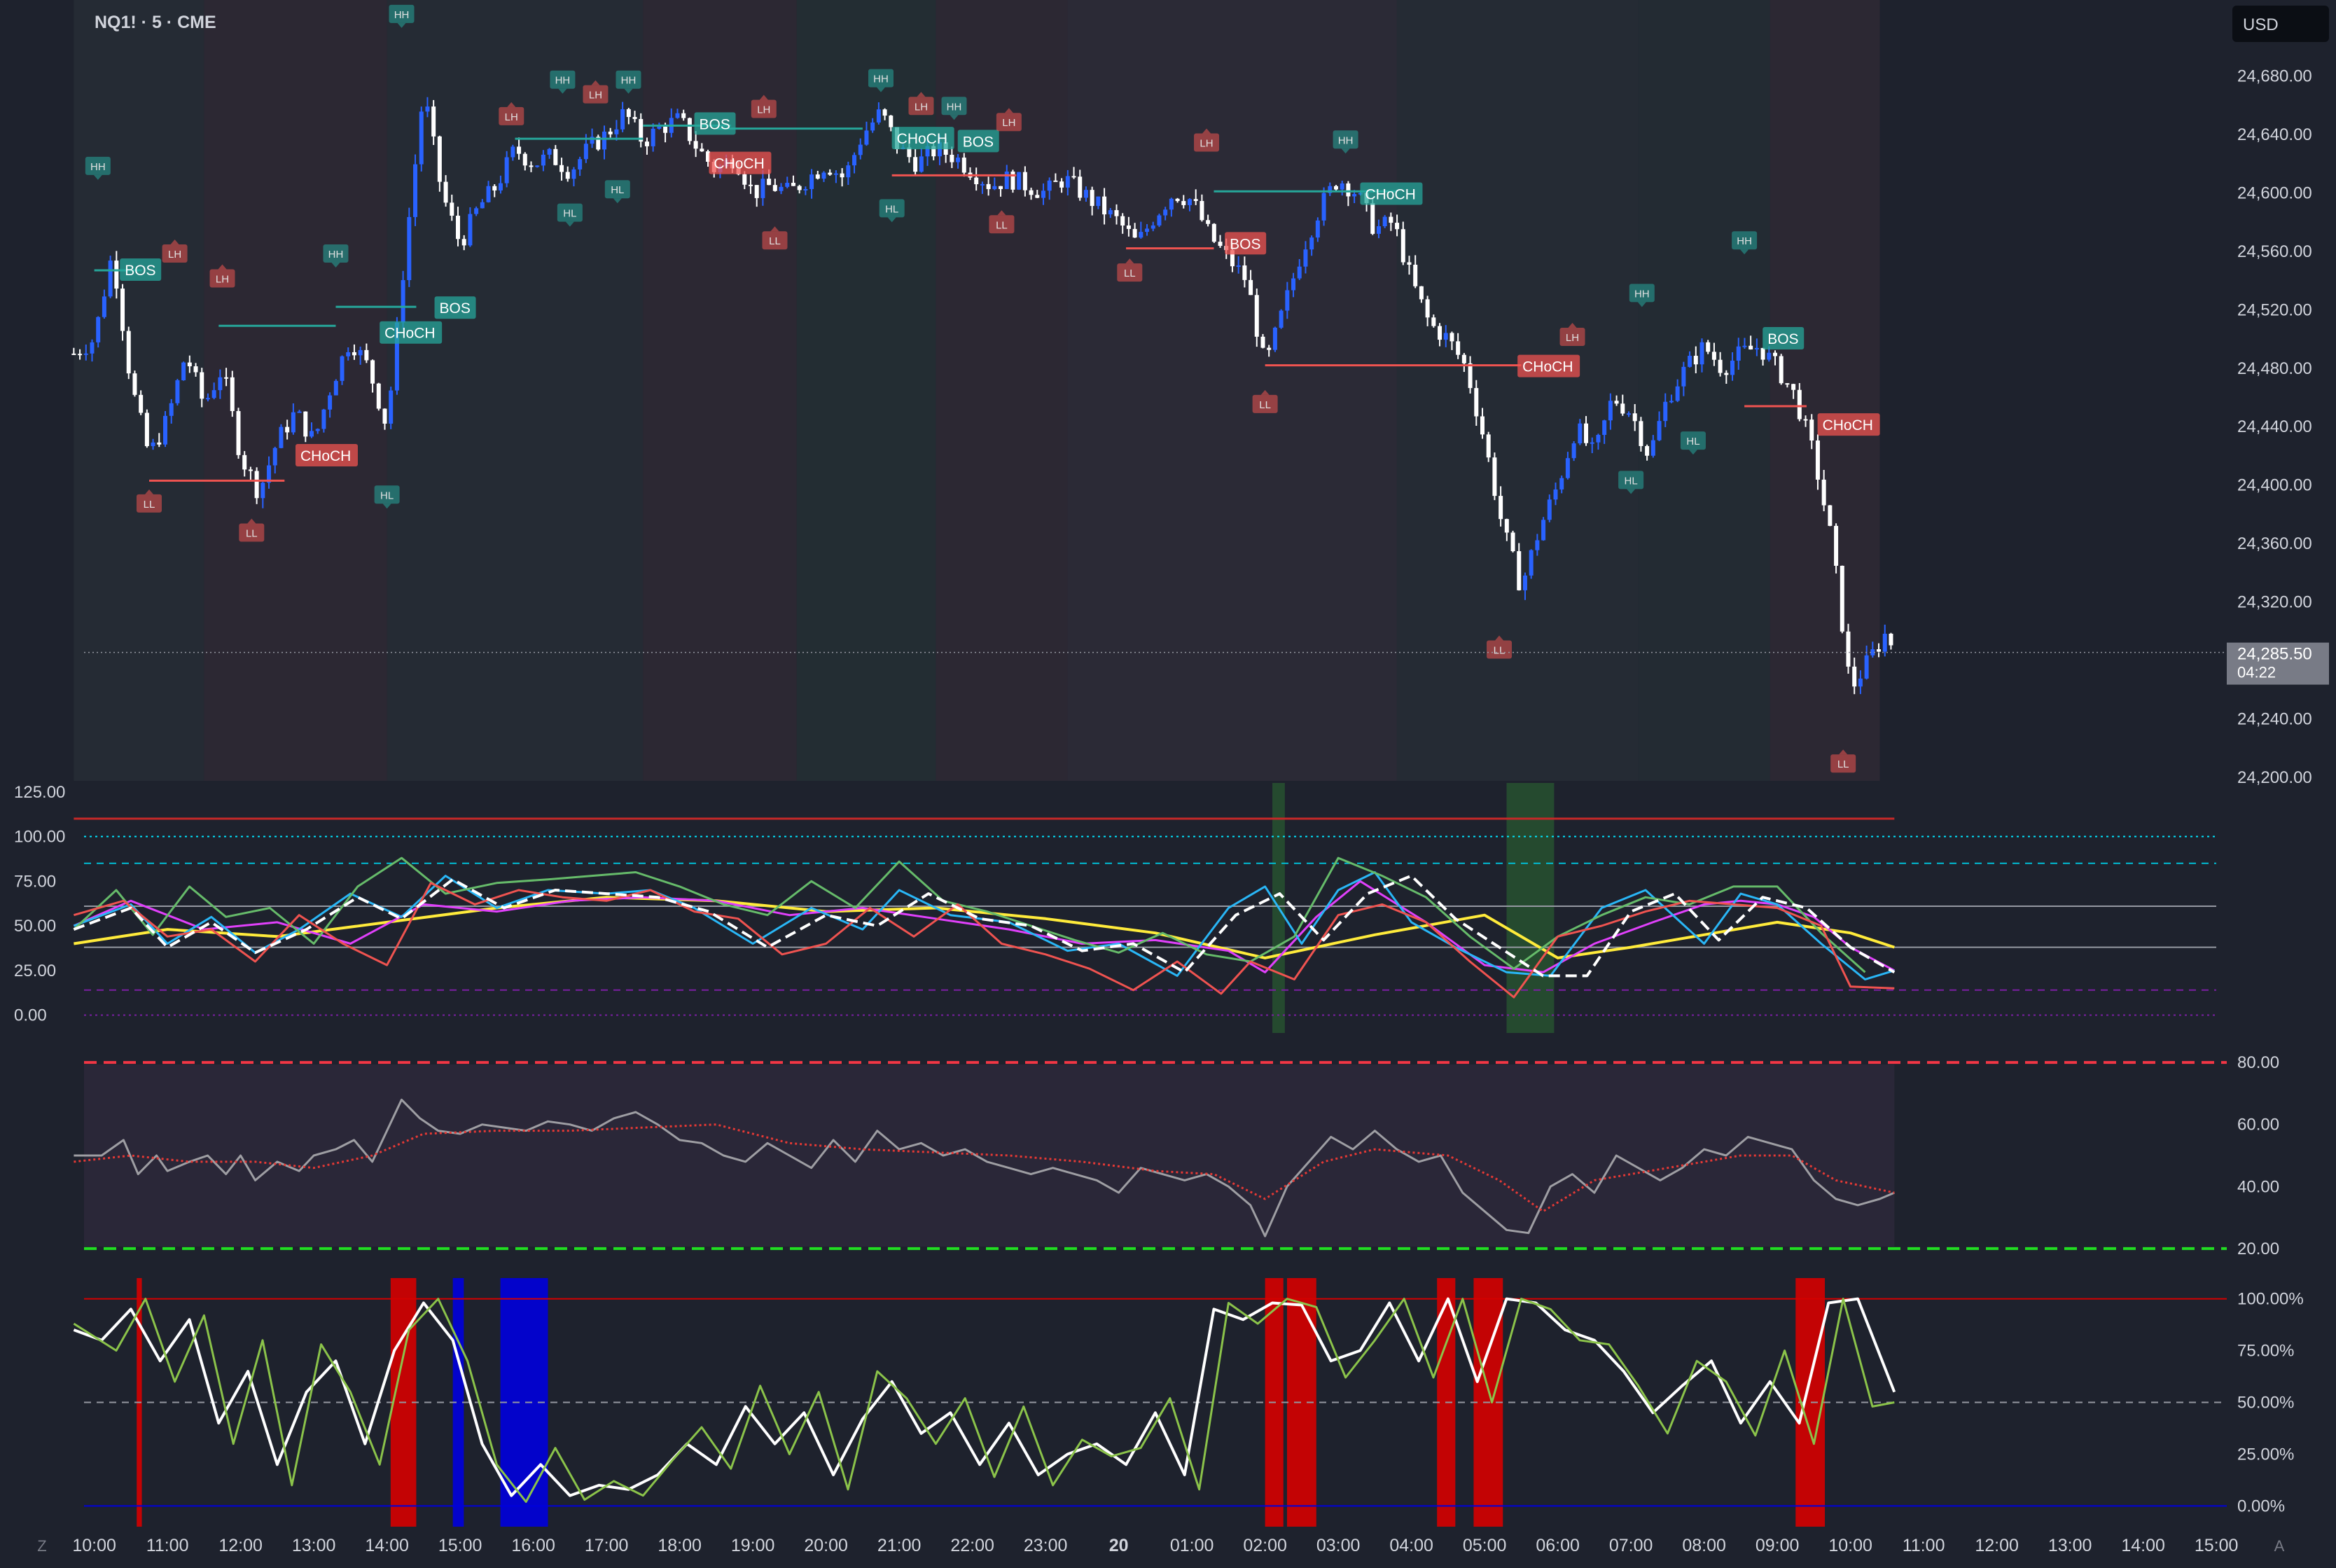 The width and height of the screenshot is (2336, 1568). I want to click on time-tick-label: 20:00, so click(826, 1545).